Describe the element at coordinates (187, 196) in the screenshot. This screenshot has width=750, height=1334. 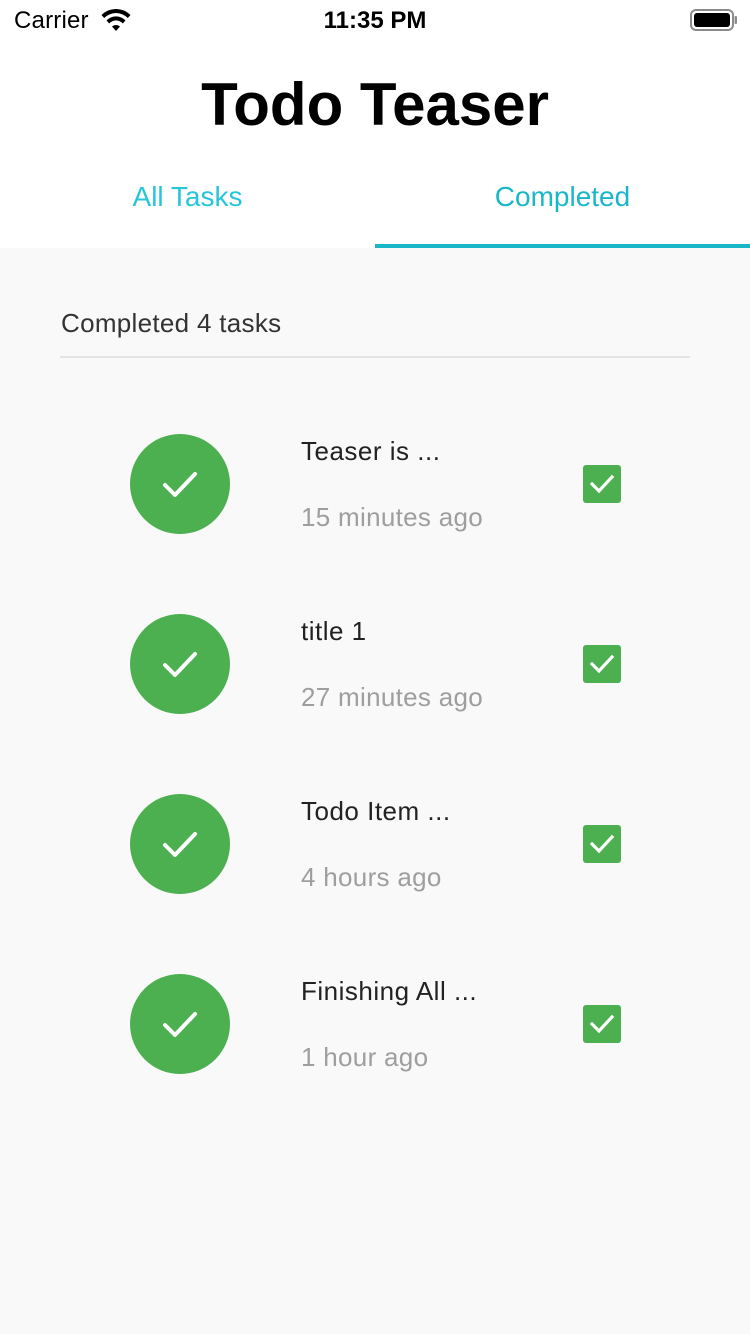
I see `tab-label: All Tasks` at that location.